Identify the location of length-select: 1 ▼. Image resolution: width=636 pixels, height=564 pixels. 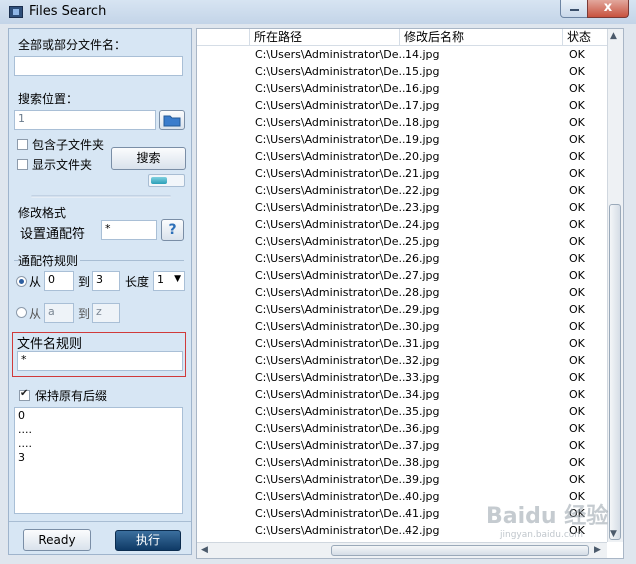
(169, 281).